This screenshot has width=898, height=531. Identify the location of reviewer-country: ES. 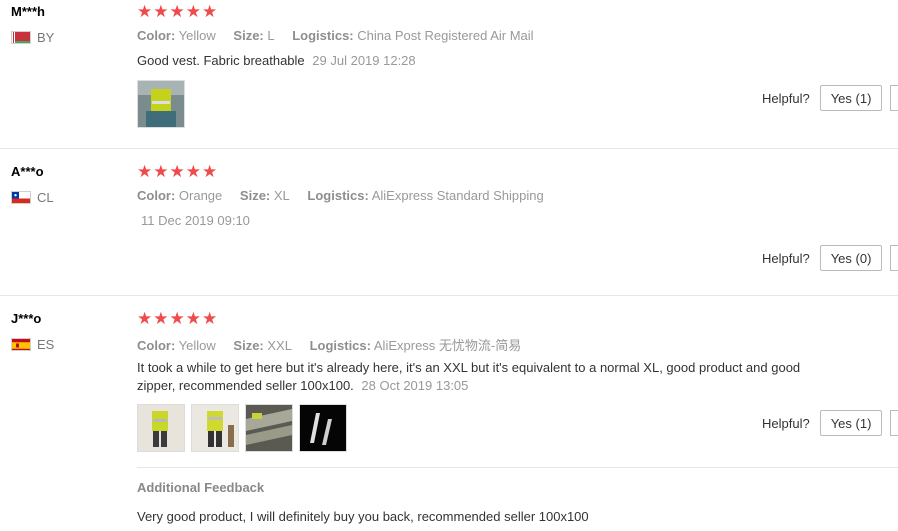
(32, 344).